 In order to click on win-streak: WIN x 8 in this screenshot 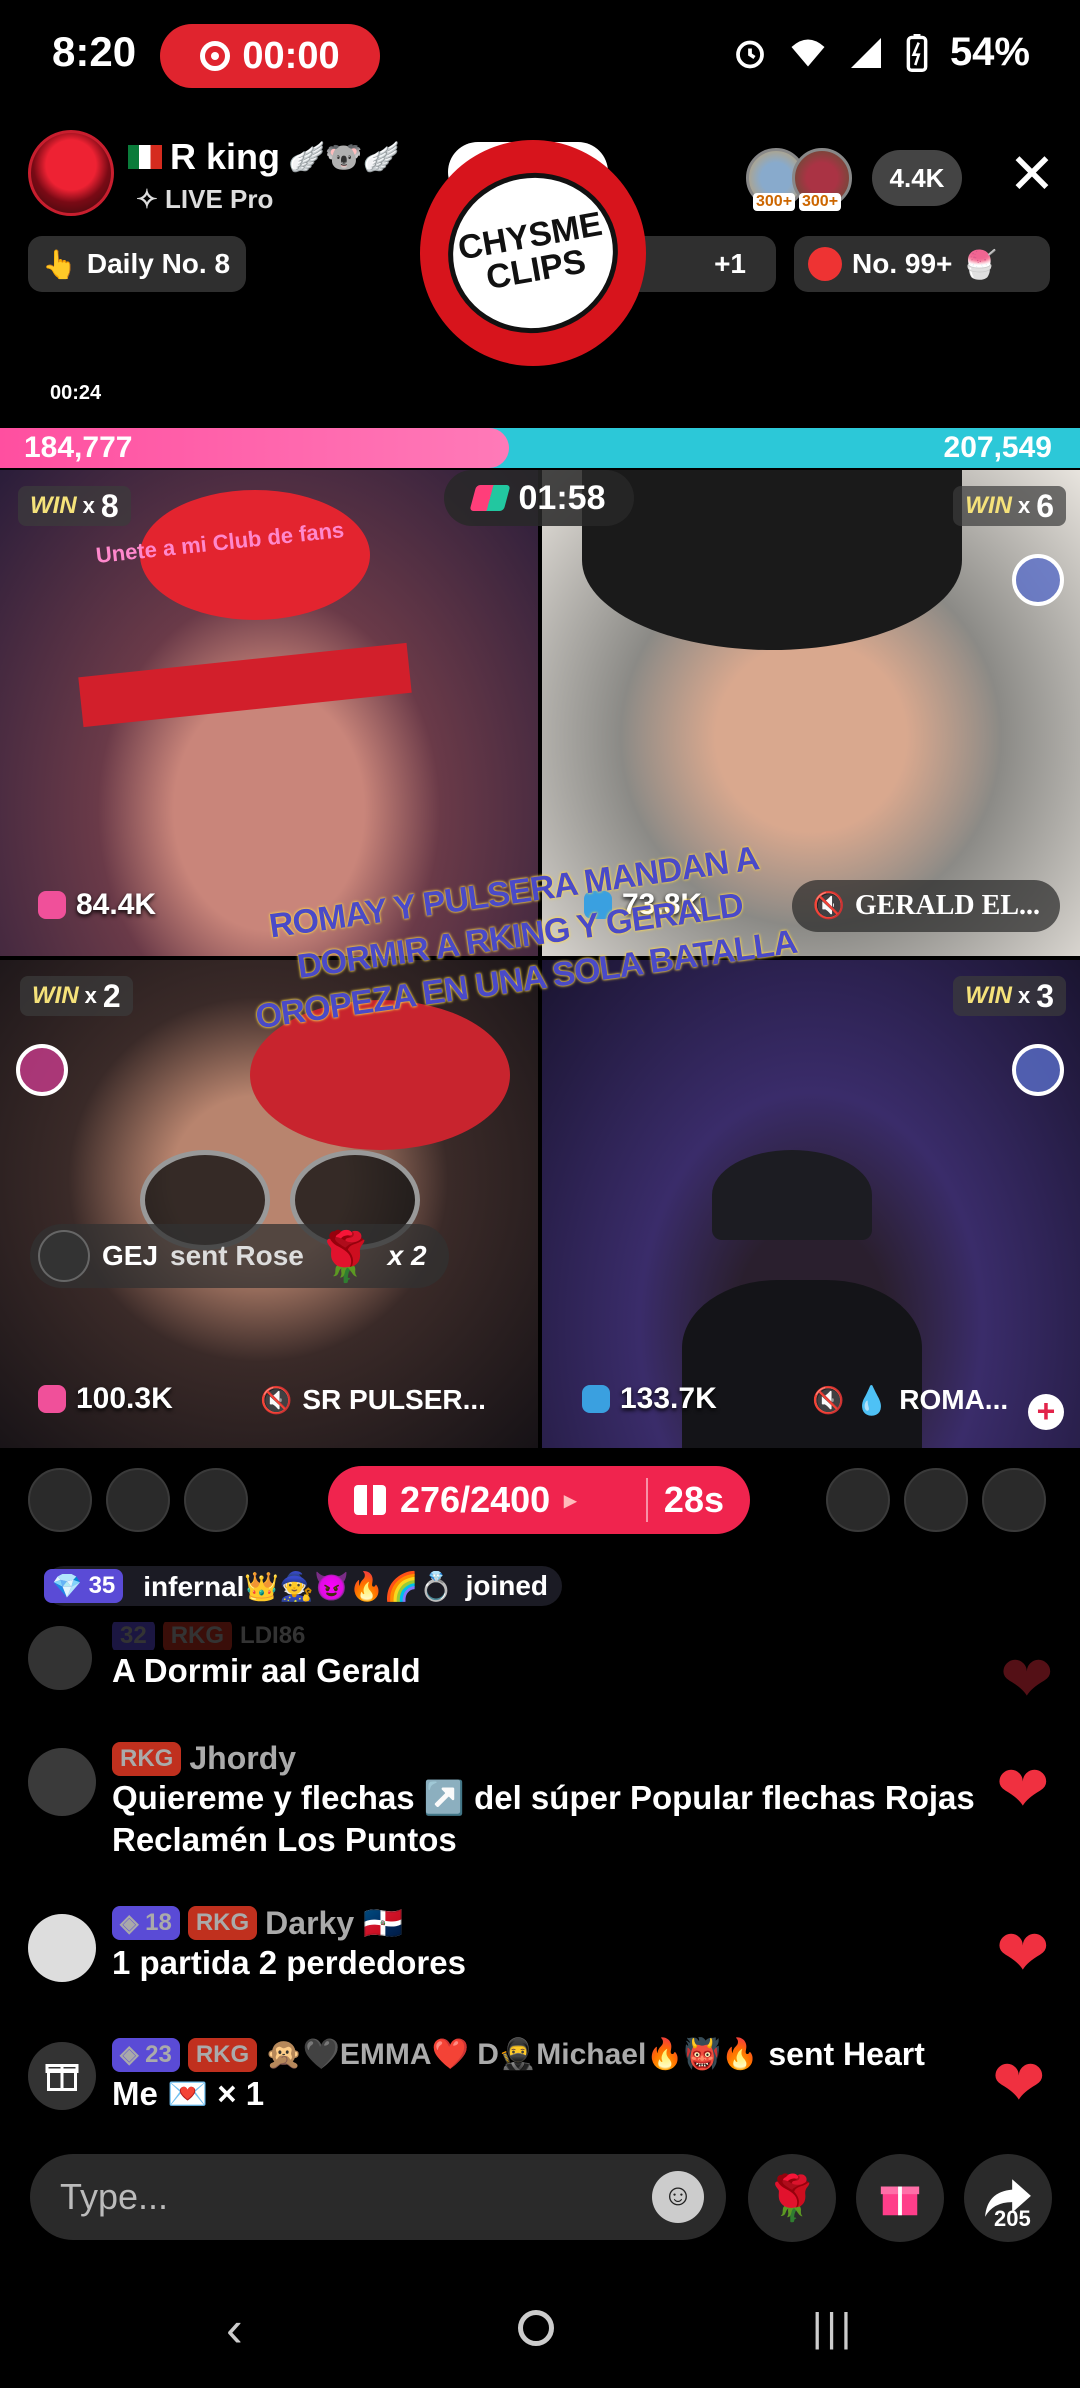, I will do `click(74, 506)`.